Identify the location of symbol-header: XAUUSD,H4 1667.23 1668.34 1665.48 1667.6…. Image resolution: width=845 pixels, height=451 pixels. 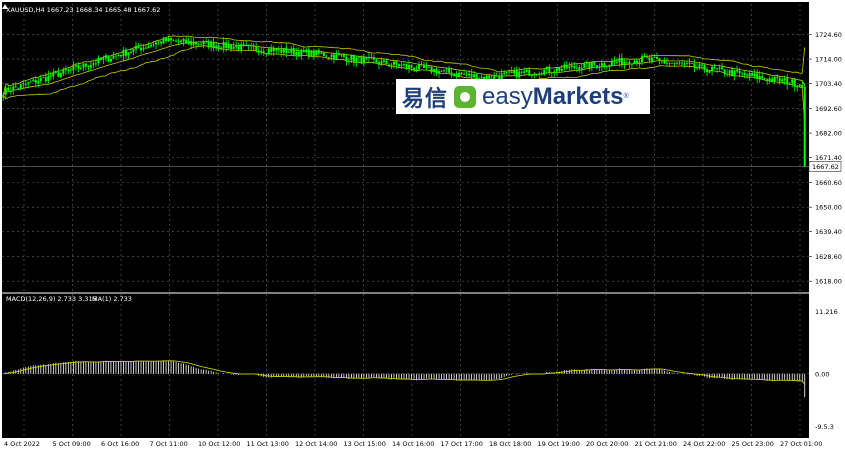
(83, 10).